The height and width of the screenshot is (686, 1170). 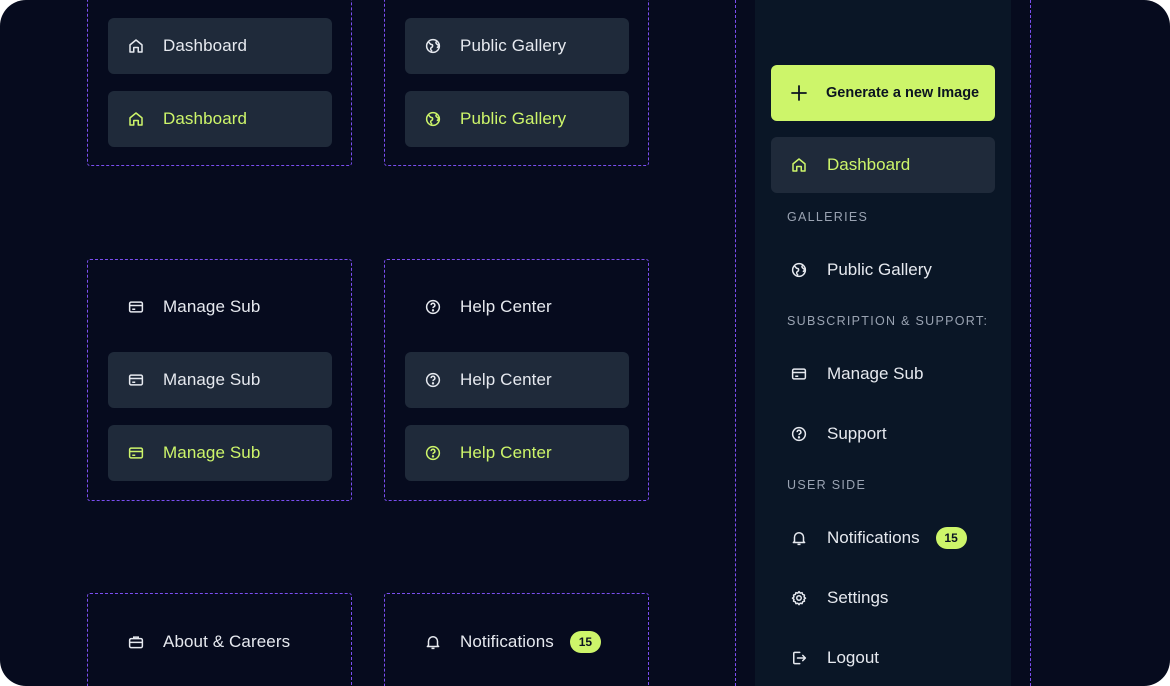 I want to click on help-center-item-active: Help Center, so click(x=517, y=453).